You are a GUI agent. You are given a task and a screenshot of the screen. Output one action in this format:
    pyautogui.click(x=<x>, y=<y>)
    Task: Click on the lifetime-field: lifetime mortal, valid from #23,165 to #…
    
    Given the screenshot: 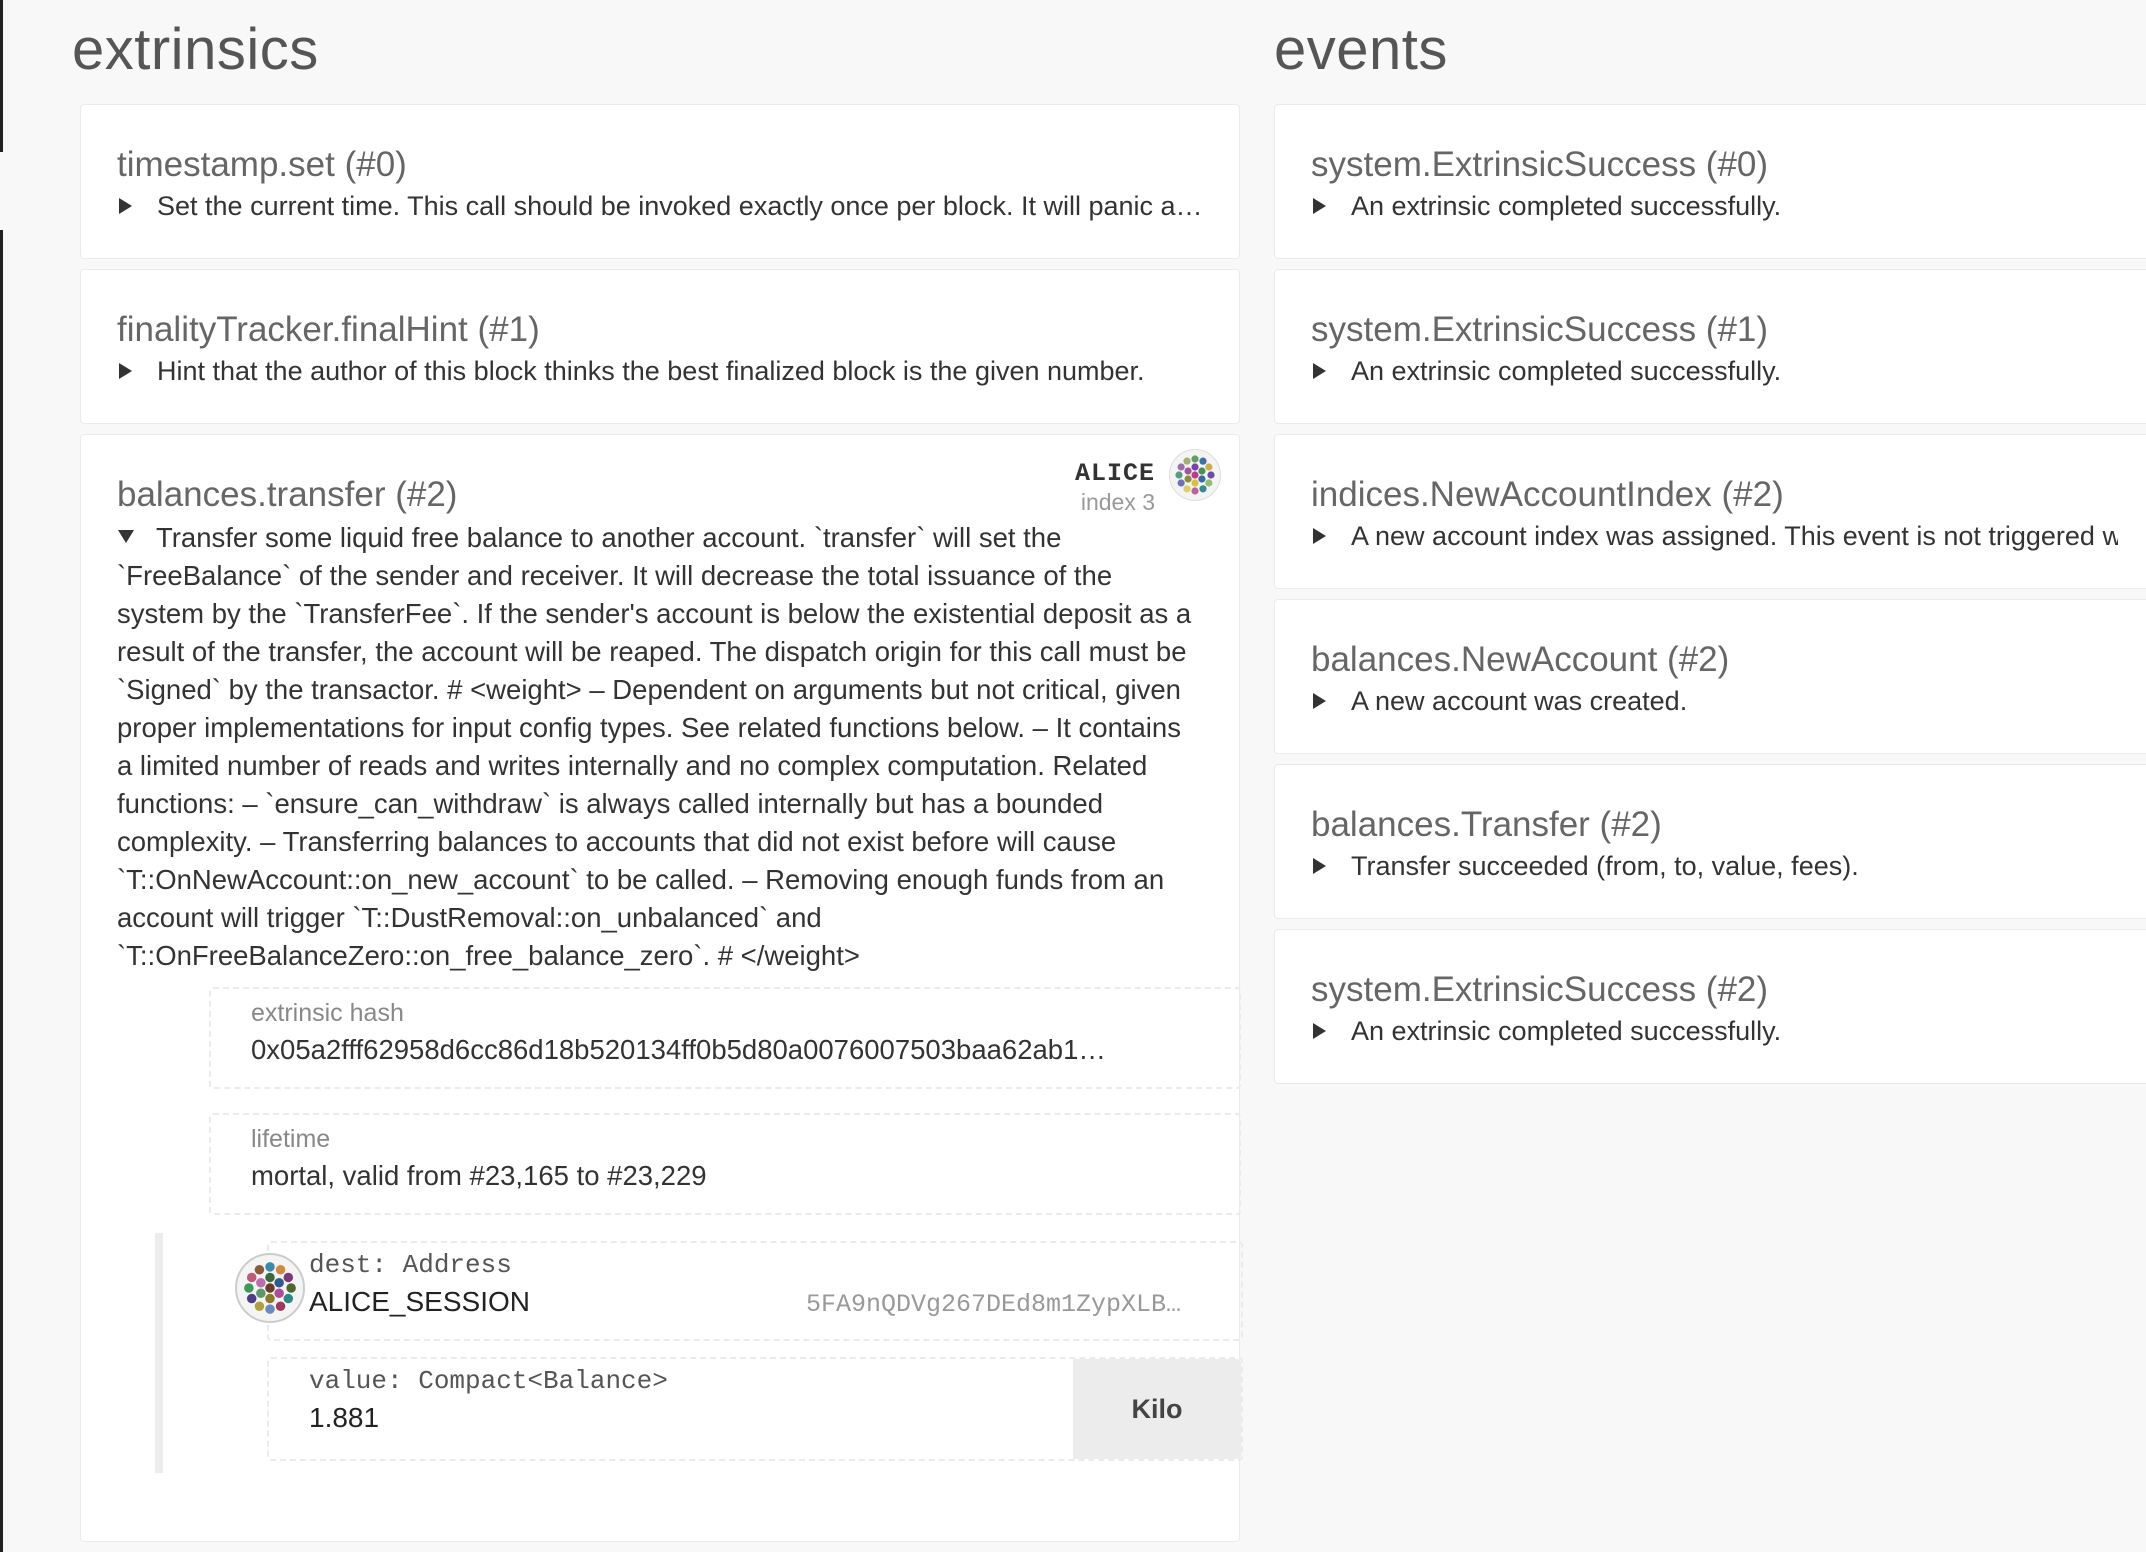 What is the action you would take?
    pyautogui.click(x=725, y=1164)
    